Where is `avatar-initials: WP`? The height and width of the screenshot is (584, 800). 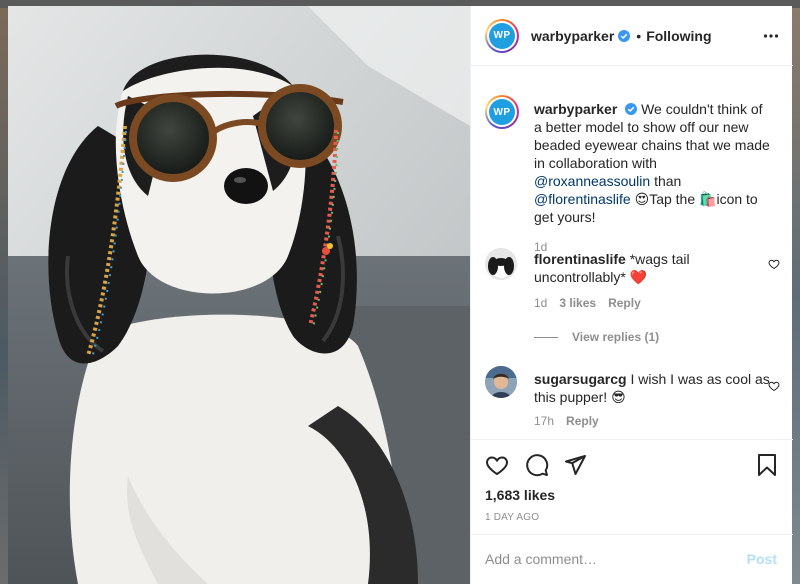 avatar-initials: WP is located at coordinates (502, 35).